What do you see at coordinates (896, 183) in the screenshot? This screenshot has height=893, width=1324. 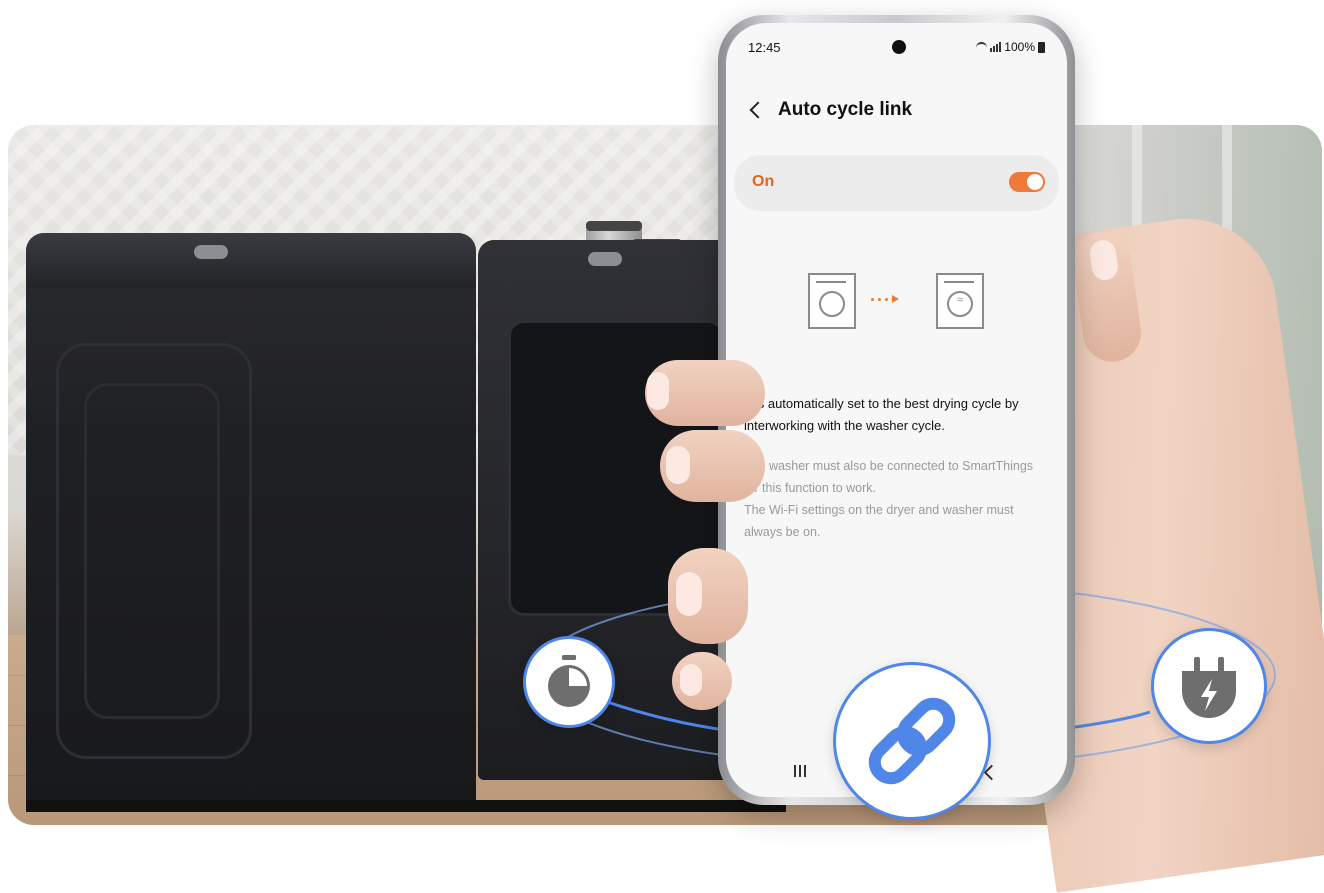 I see `auto-cycle-toggle-row: On` at bounding box center [896, 183].